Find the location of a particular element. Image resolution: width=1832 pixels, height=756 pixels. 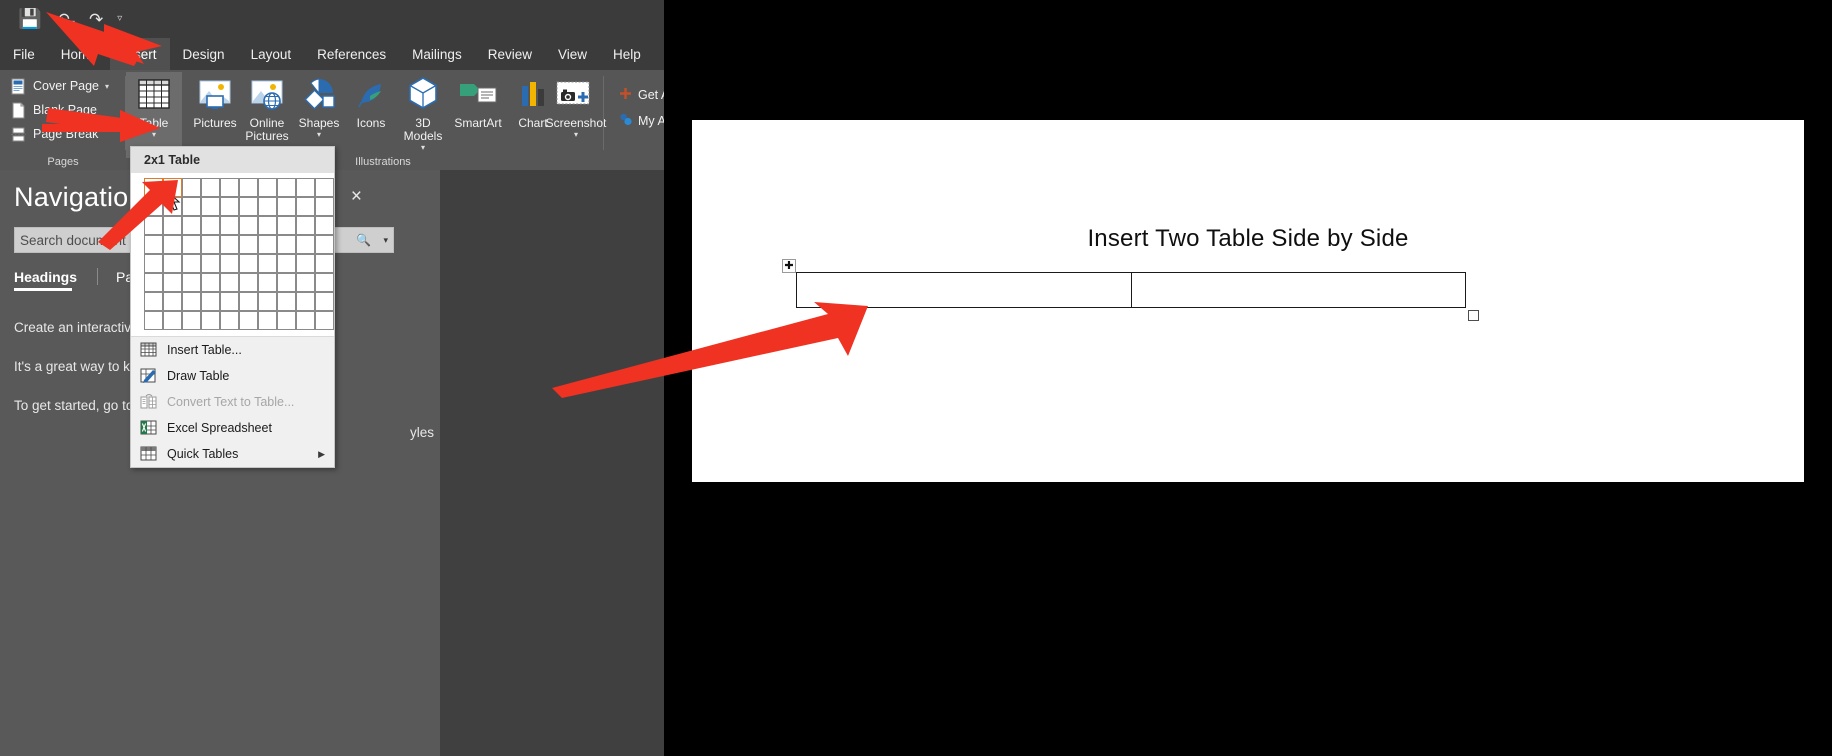

tab-review: Review is located at coordinates (510, 54).